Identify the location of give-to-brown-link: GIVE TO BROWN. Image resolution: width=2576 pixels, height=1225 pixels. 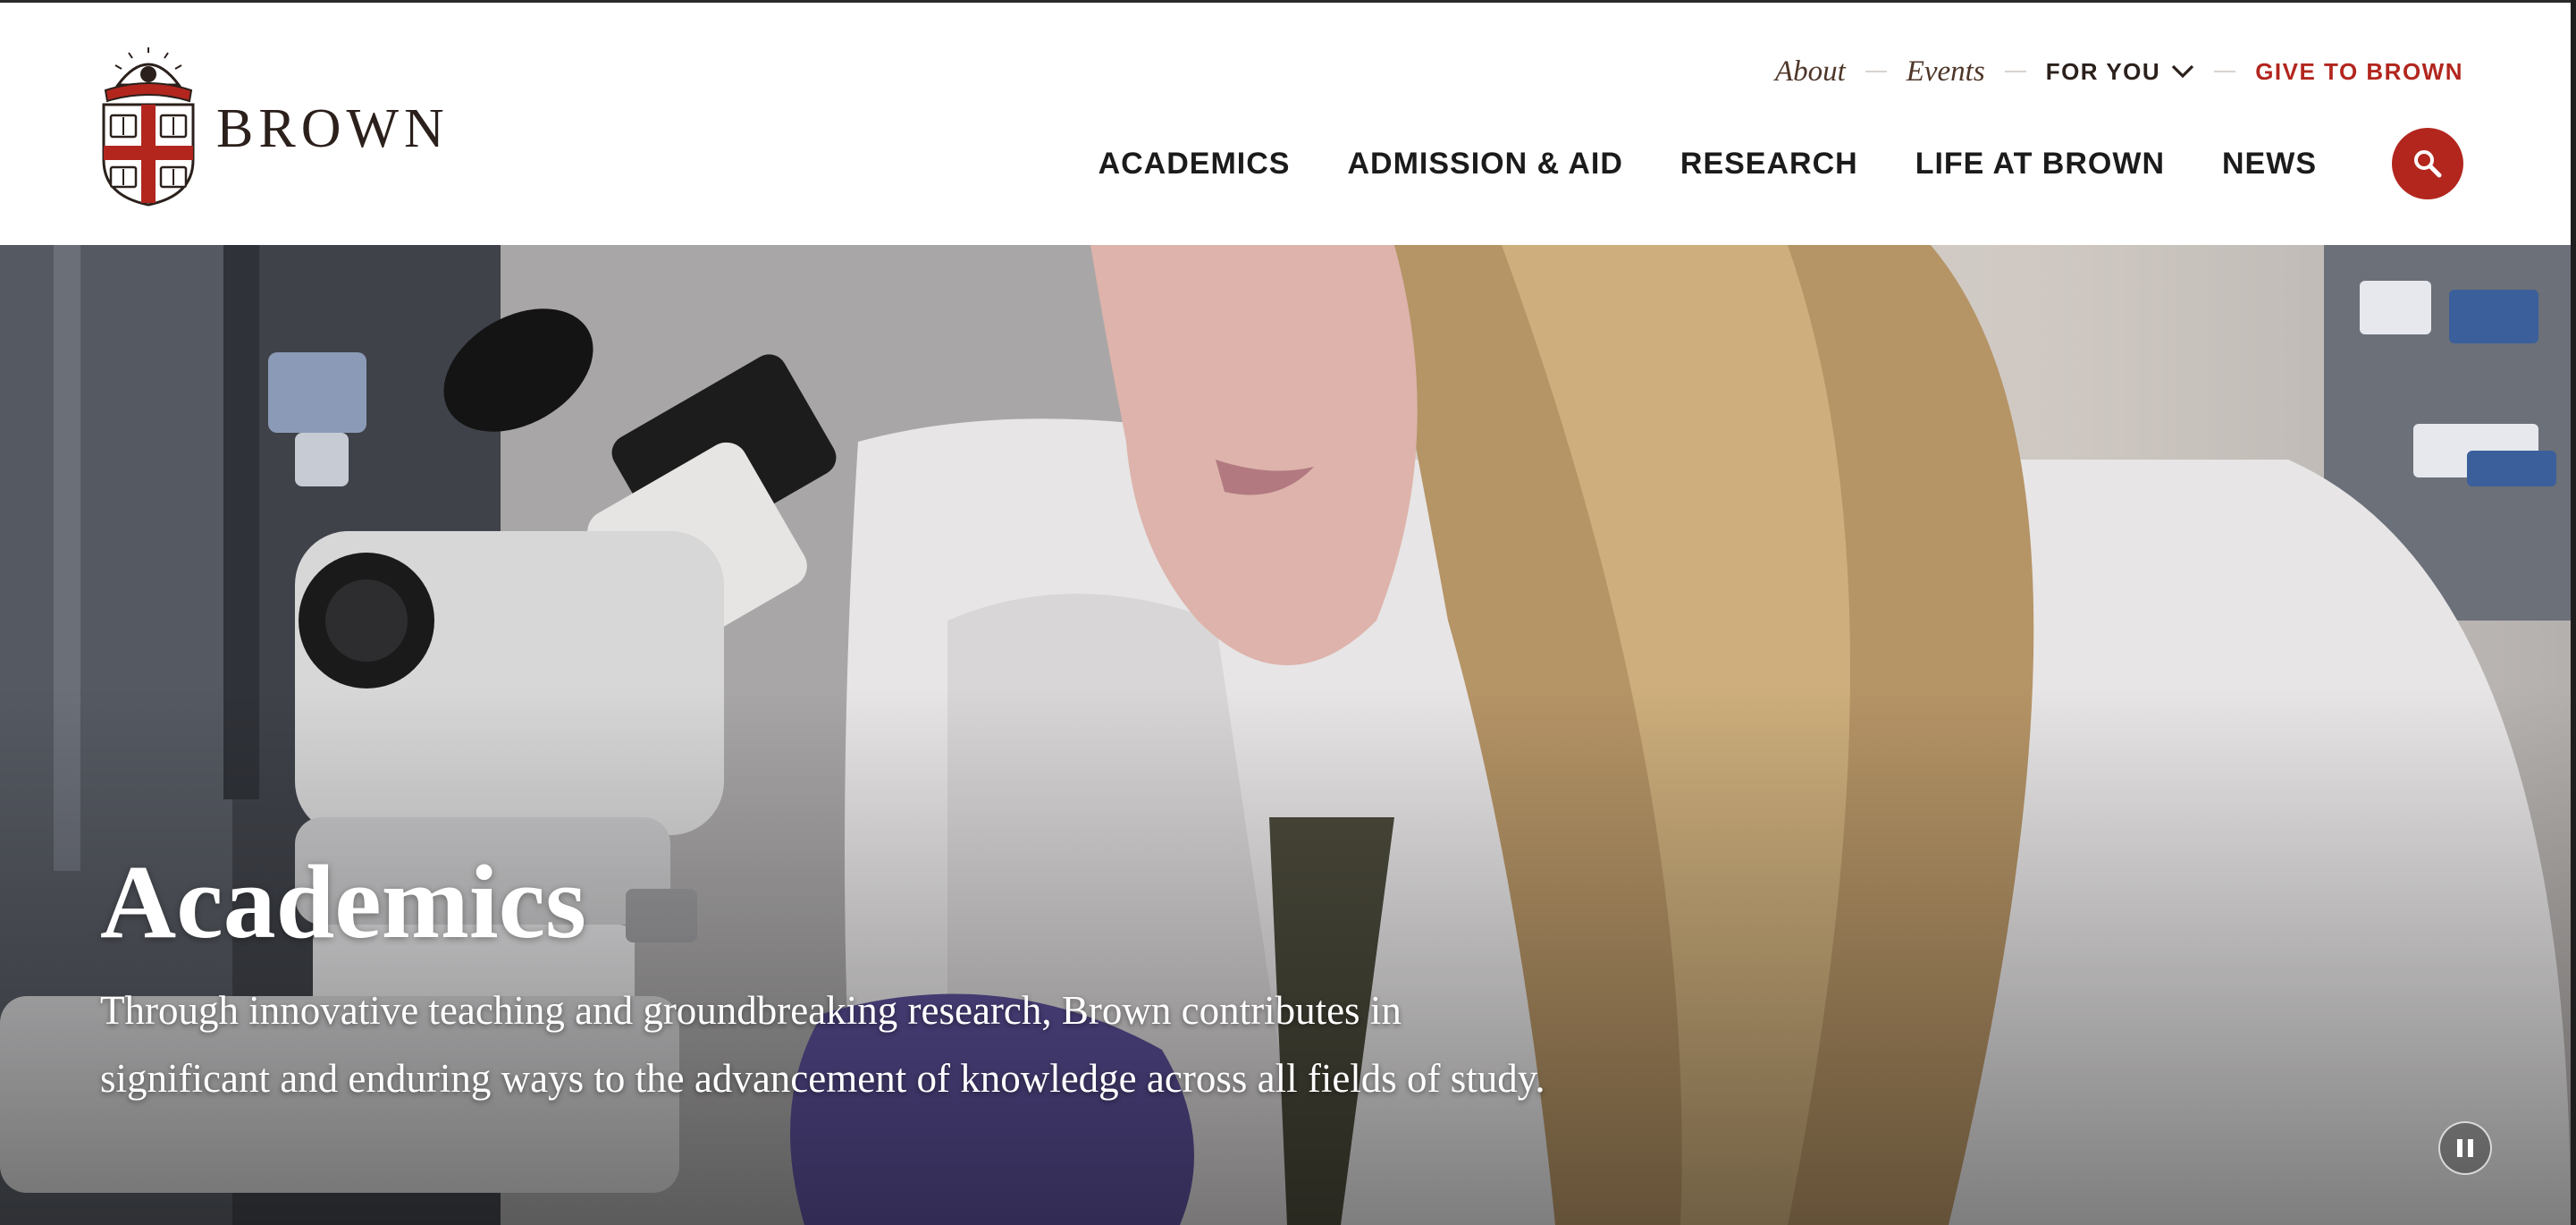
(2359, 72).